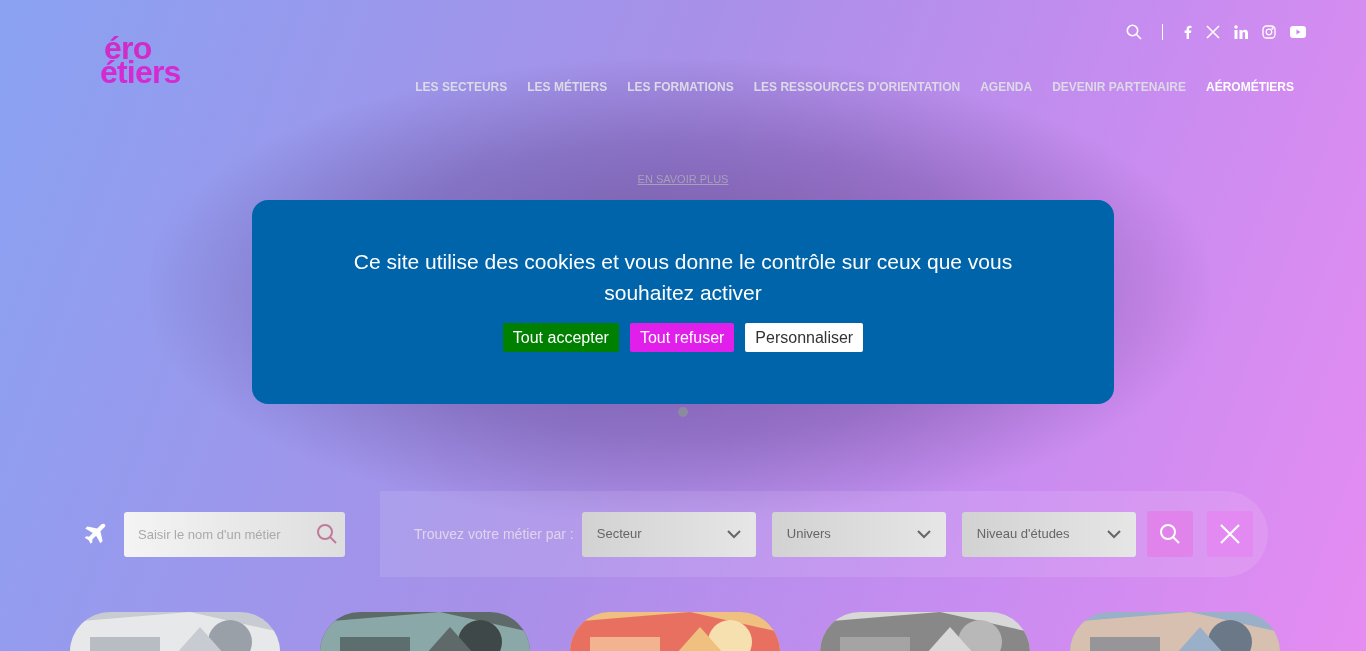  Describe the element at coordinates (668, 534) in the screenshot. I see `dropdown: Secteur` at that location.